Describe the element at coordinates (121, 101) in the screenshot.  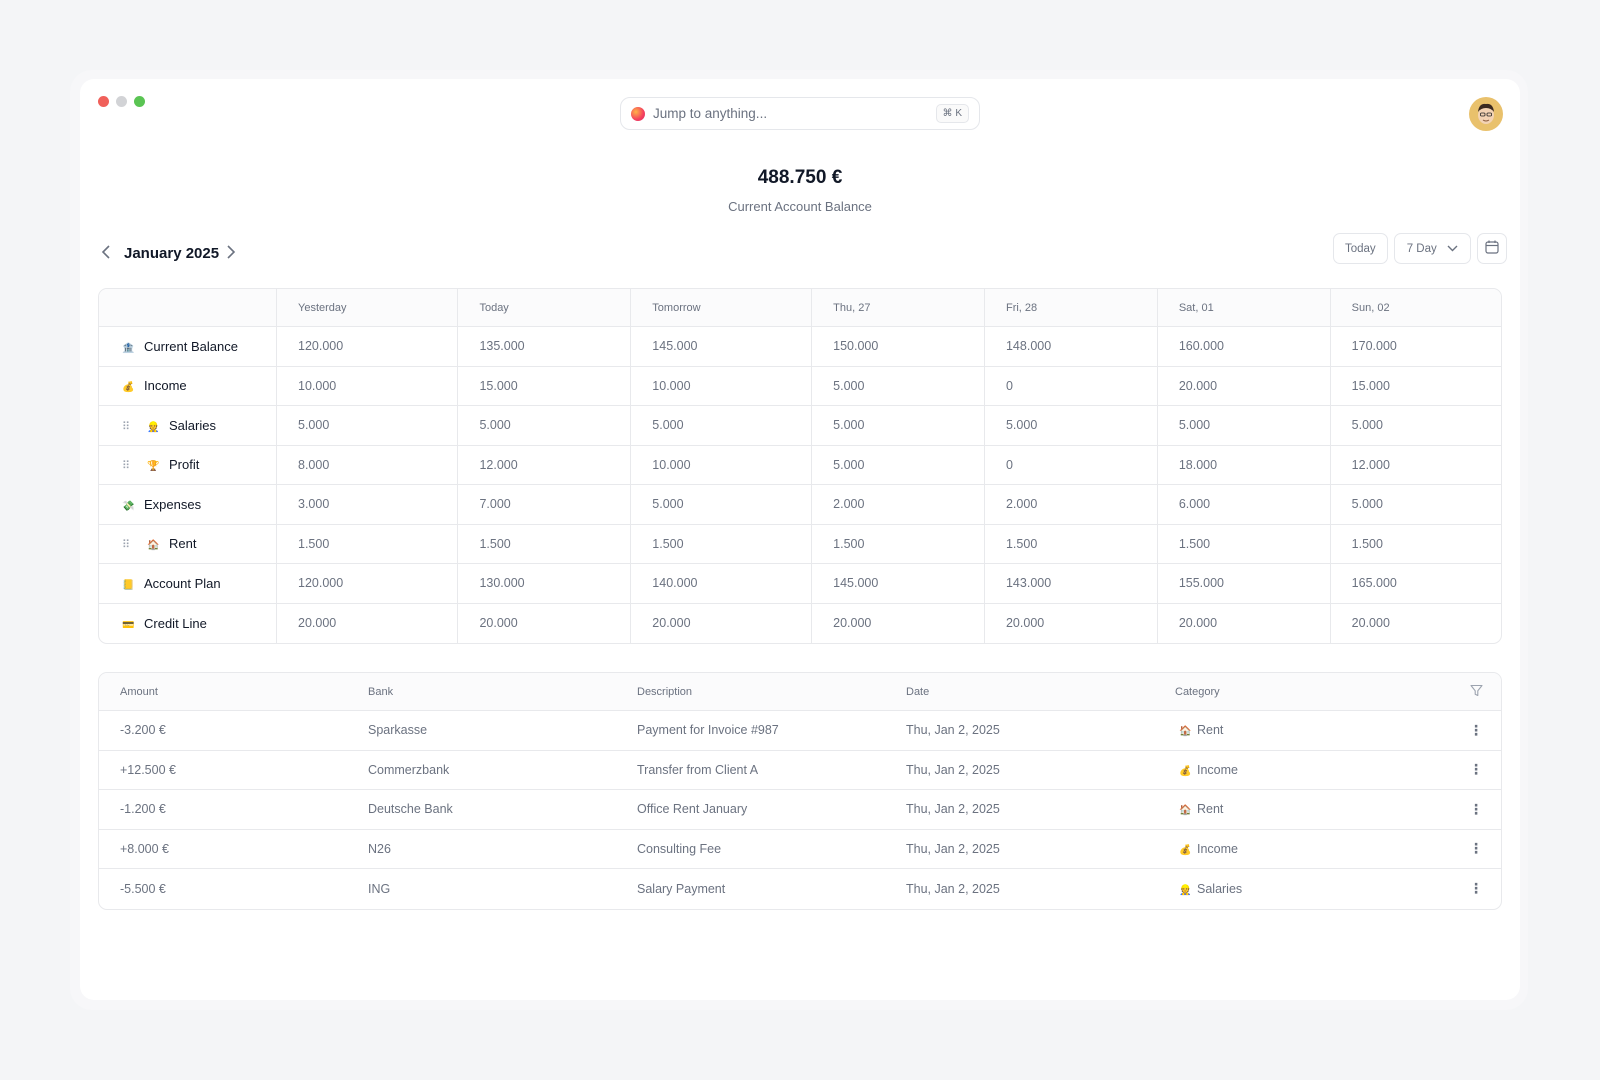
I see `minimize-window-button` at that location.